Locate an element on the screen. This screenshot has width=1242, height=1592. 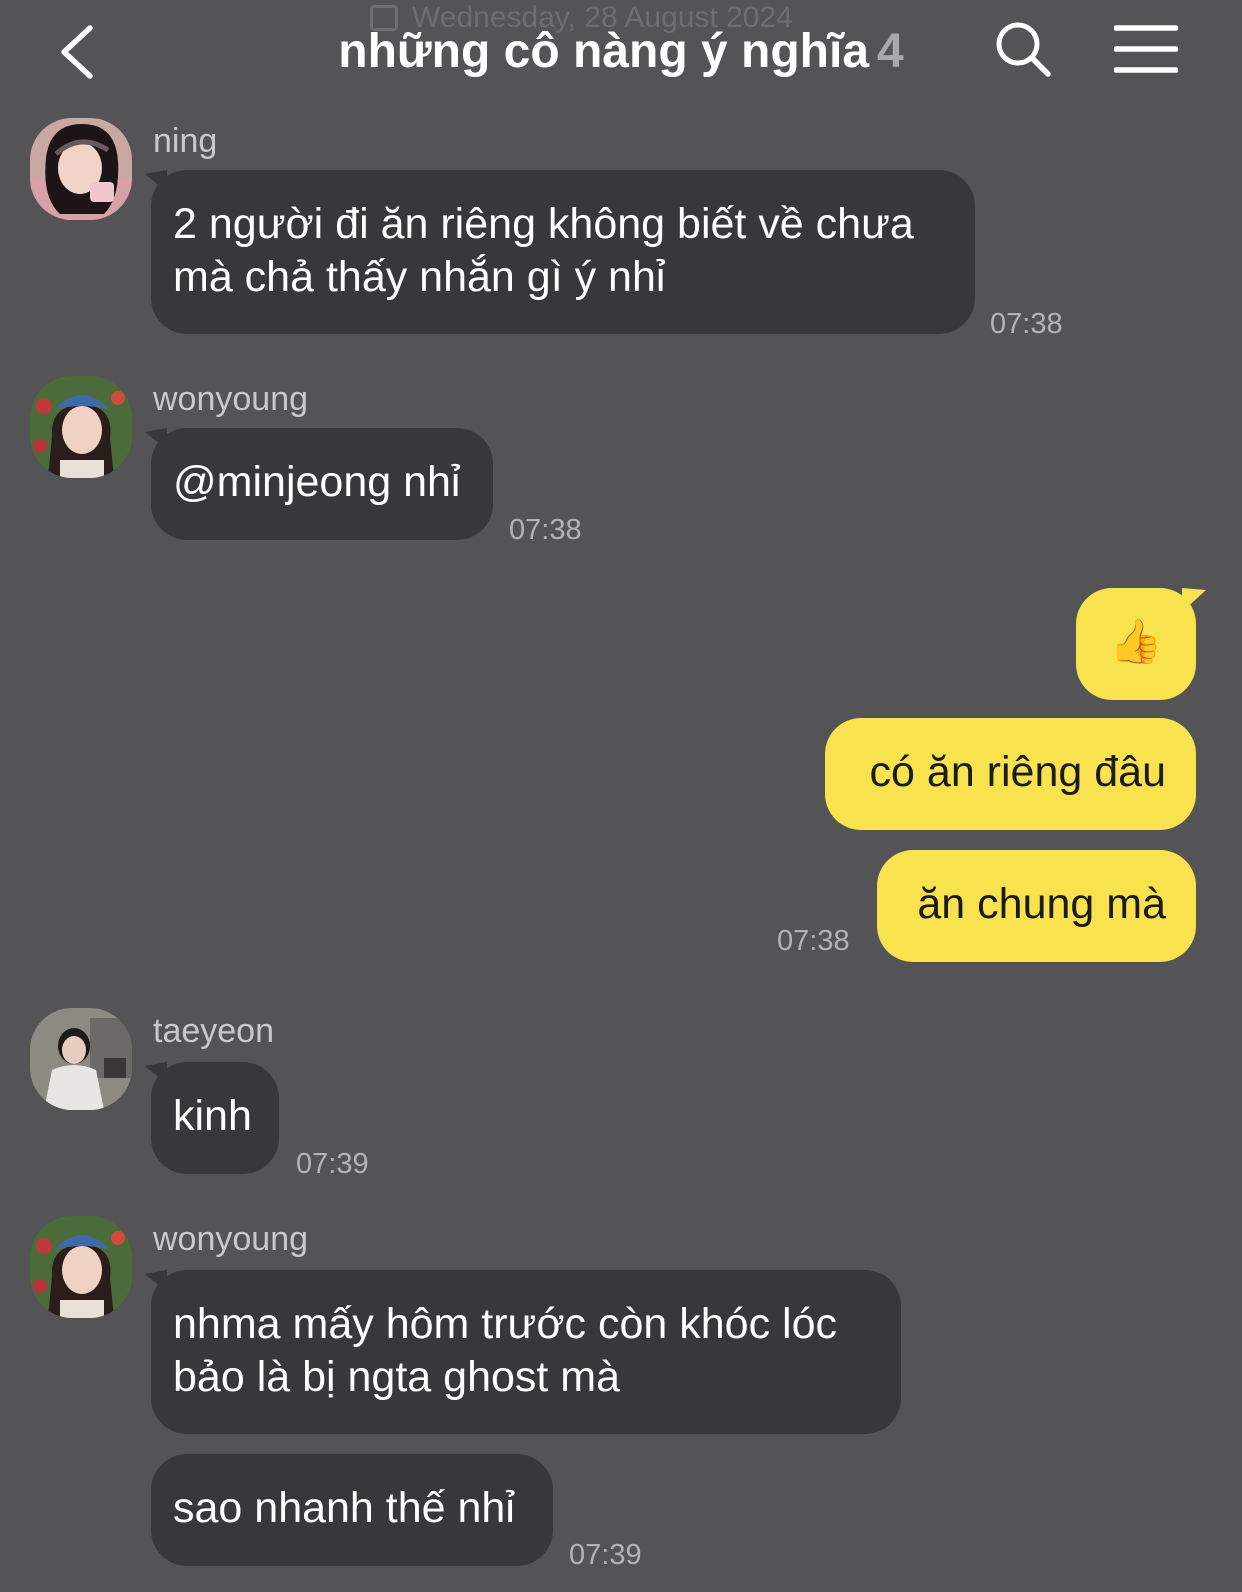
avatar-ning is located at coordinates (81, 169).